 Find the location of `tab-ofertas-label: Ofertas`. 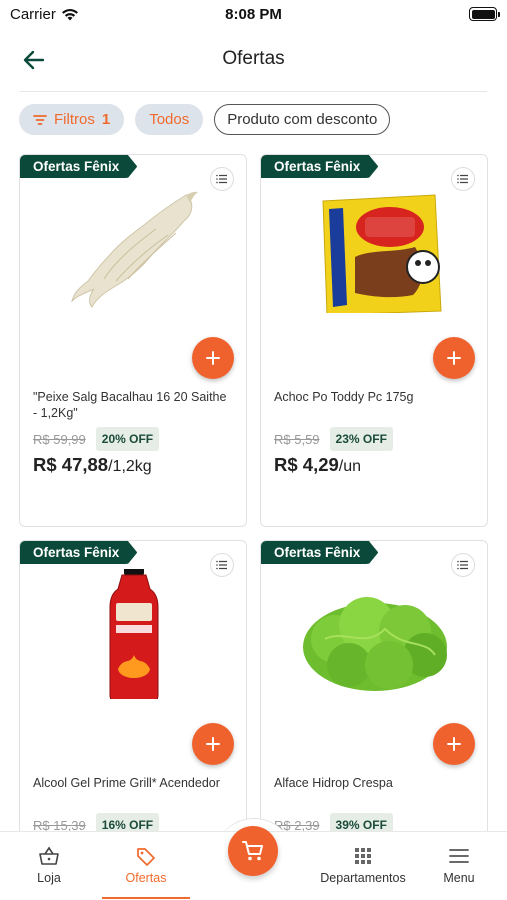

tab-ofertas-label: Ofertas is located at coordinates (146, 878).